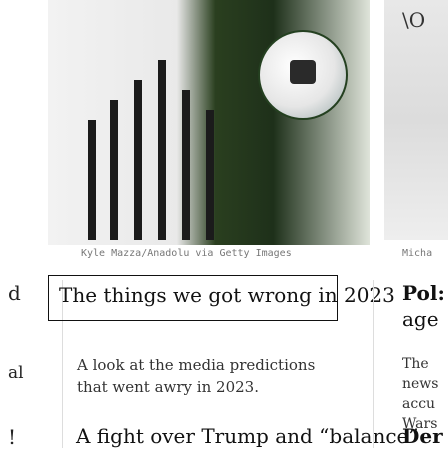 The width and height of the screenshot is (448, 449). Describe the element at coordinates (16, 373) in the screenshot. I see `left-partial-text: al` at that location.